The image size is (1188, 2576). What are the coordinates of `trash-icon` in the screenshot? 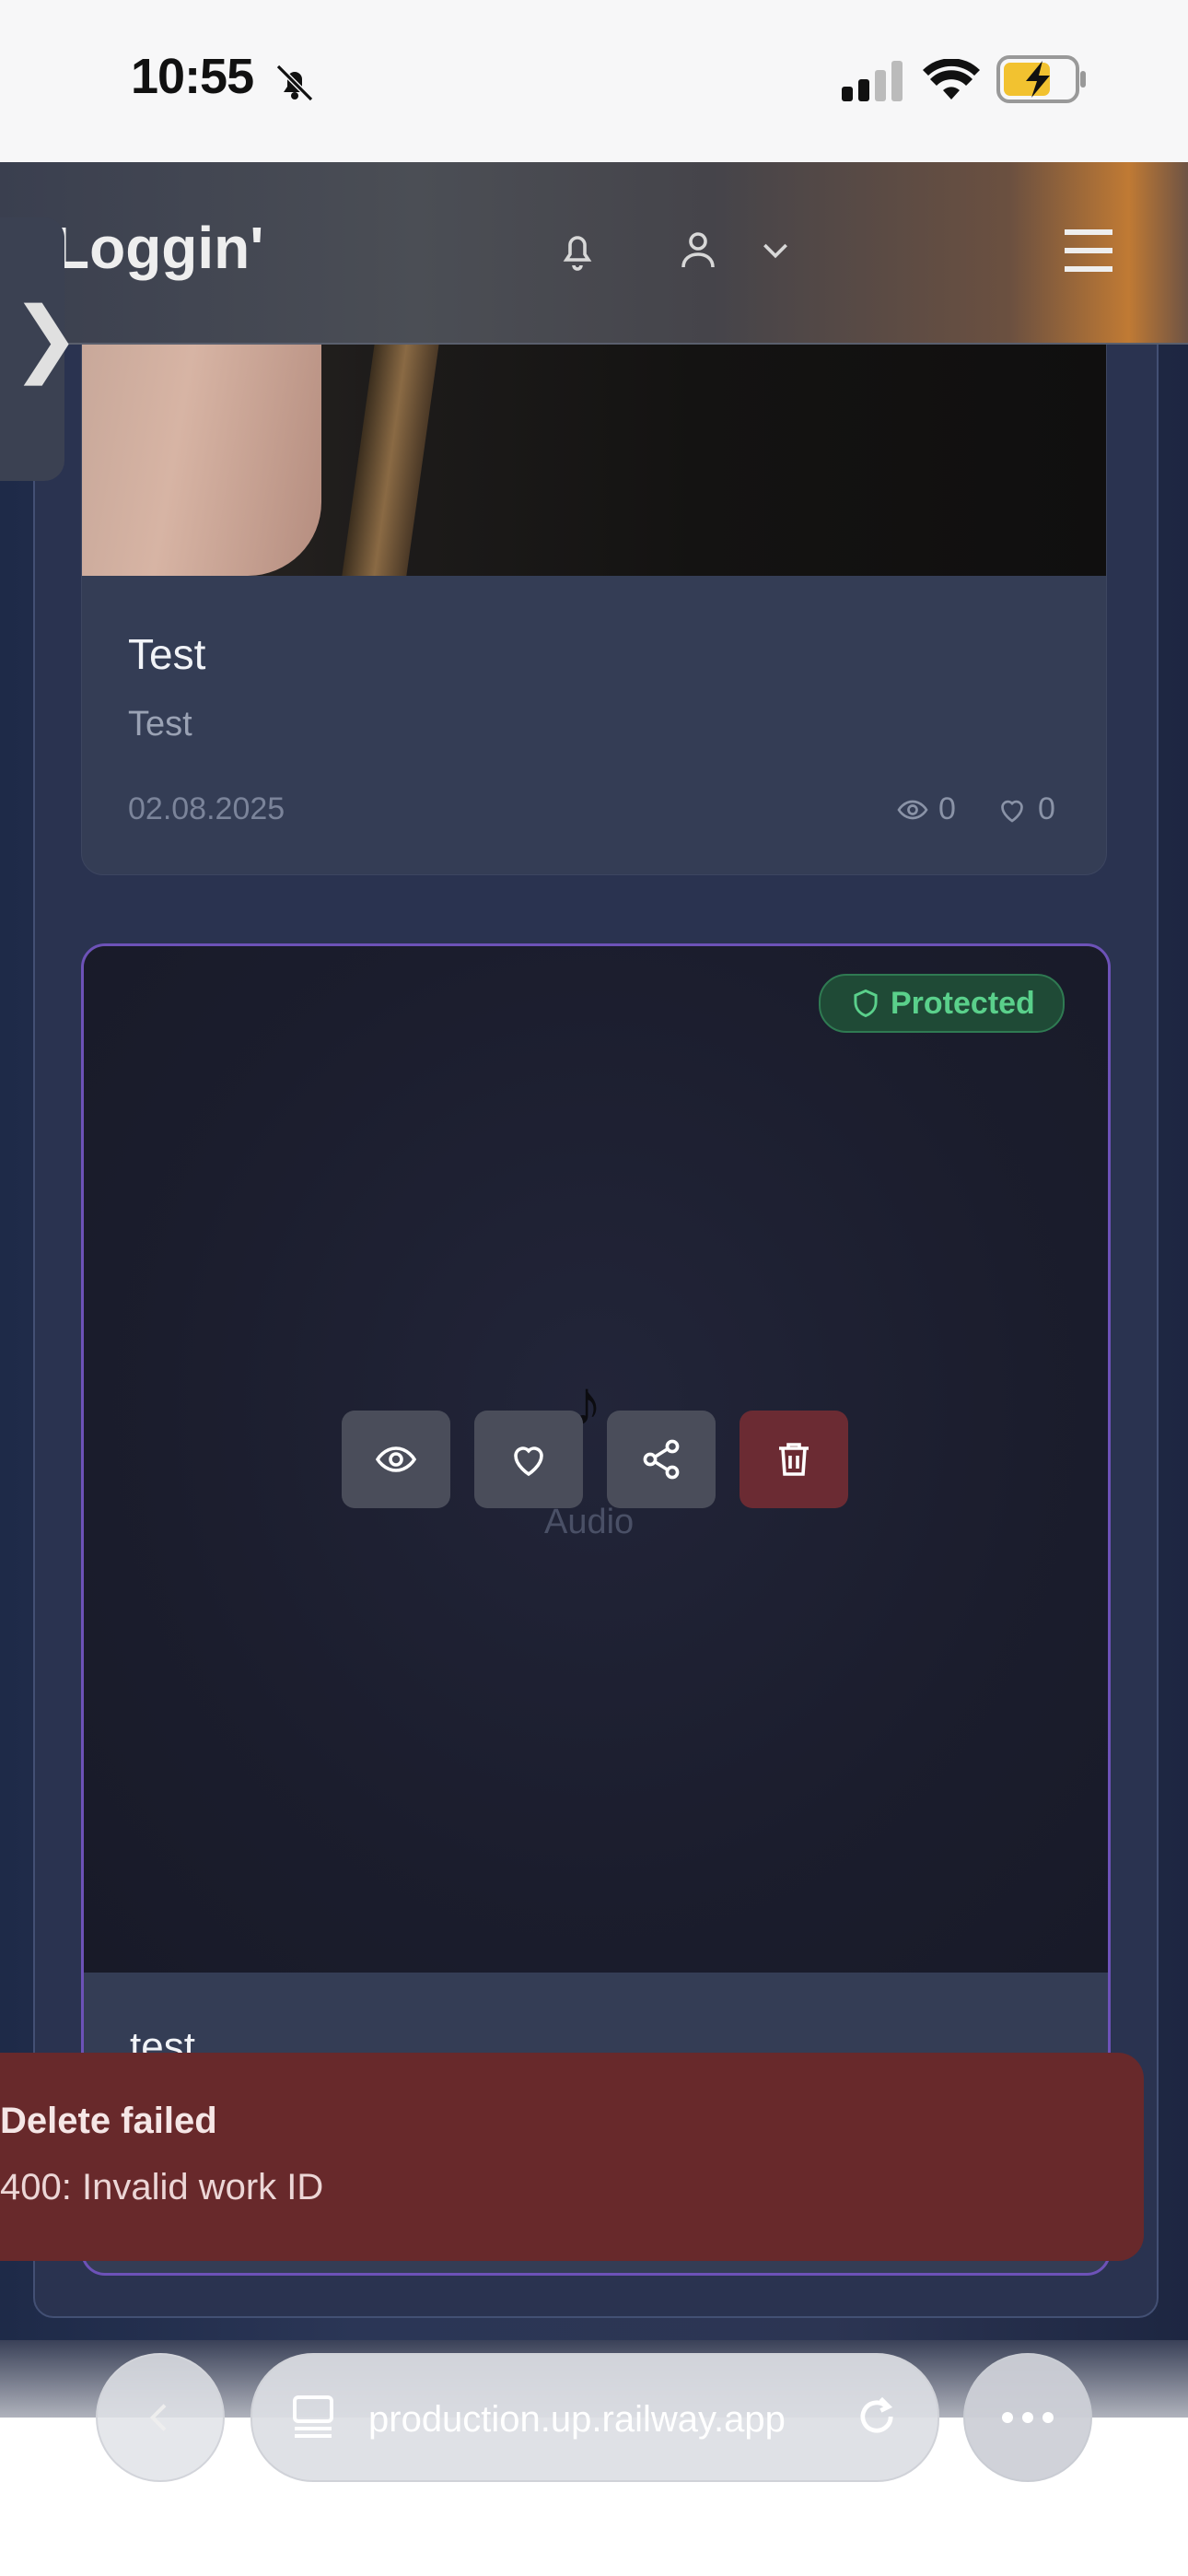 It's located at (794, 1459).